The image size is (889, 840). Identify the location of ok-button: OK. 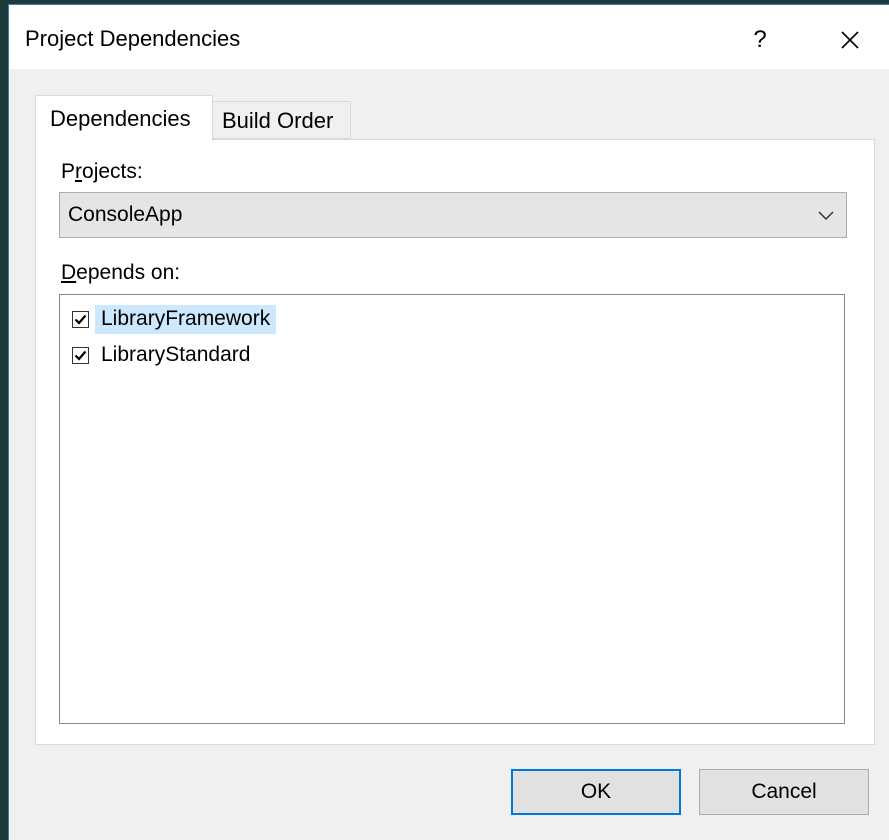
(596, 792).